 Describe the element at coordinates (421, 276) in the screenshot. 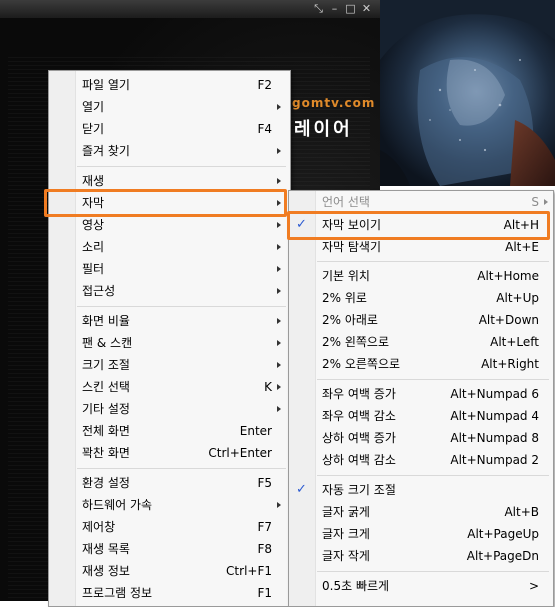

I see `menu-item-default-position: 기본 위치 Alt+Home` at that location.